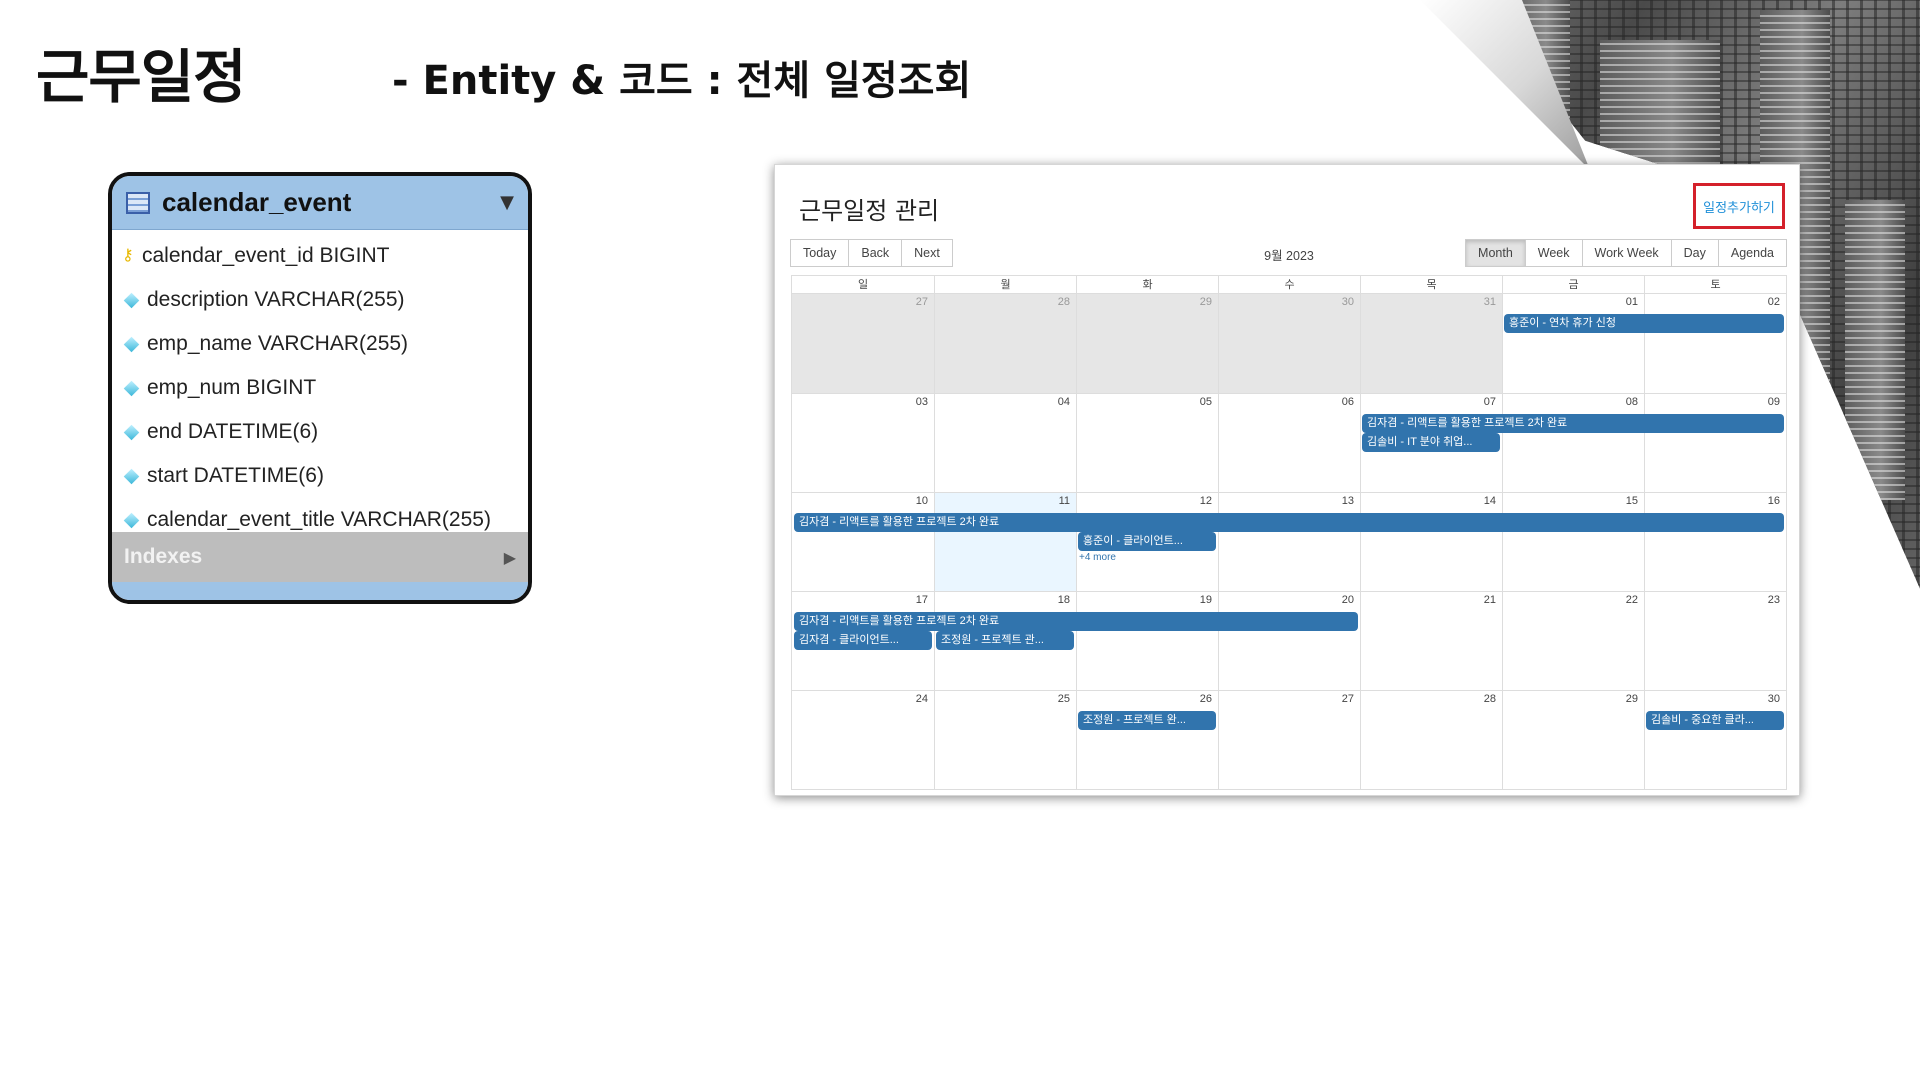  What do you see at coordinates (1097, 557) in the screenshot?
I see `show-more-link: +4 more` at bounding box center [1097, 557].